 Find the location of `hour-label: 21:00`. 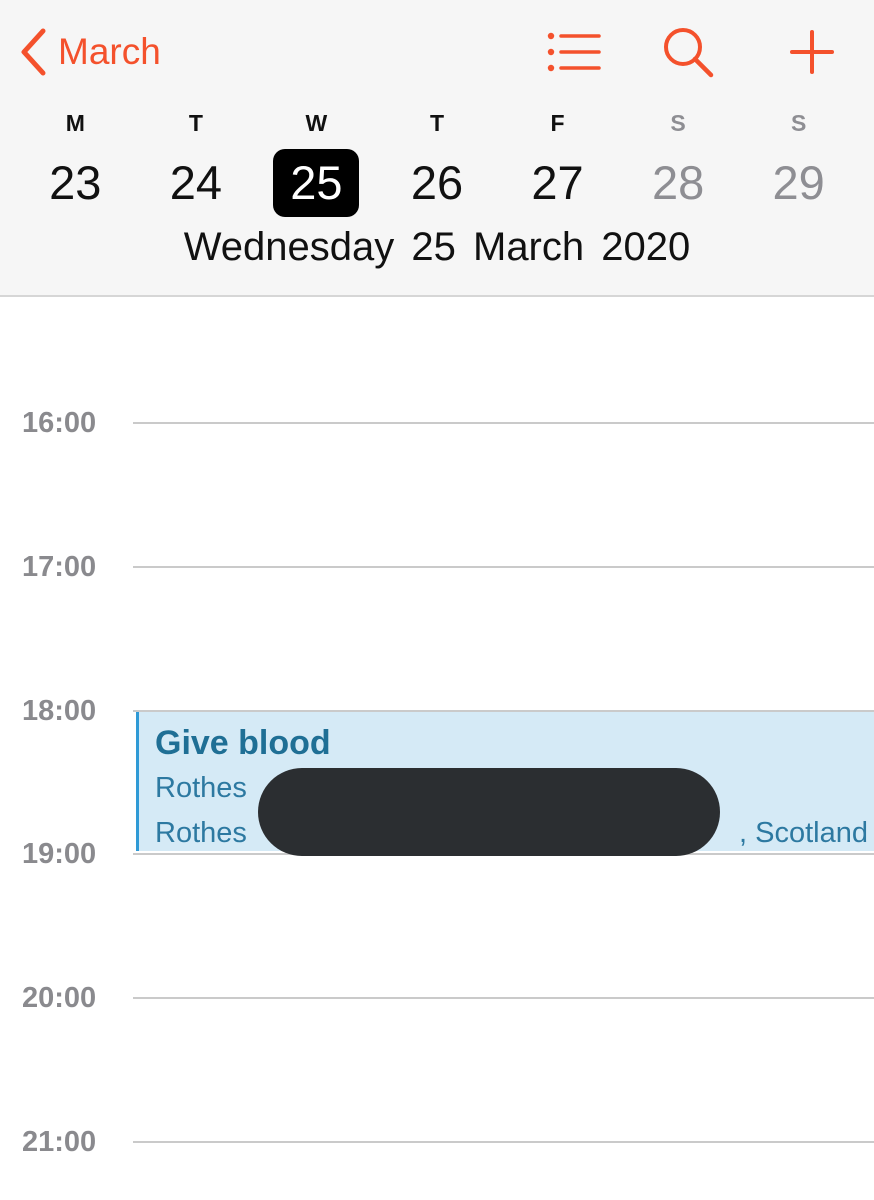

hour-label: 21:00 is located at coordinates (59, 1142).